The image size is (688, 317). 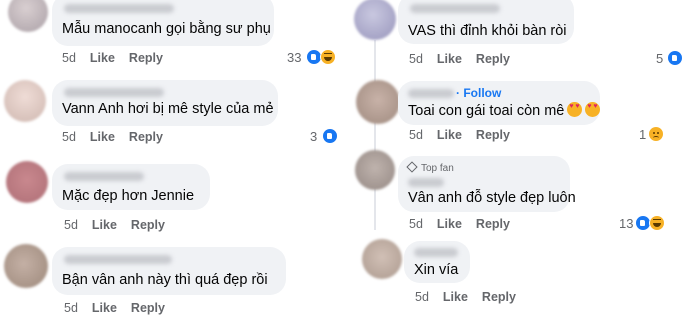 What do you see at coordinates (169, 271) in the screenshot?
I see `comment-bubble: Bận vân anh này thì quá đẹp rồi` at bounding box center [169, 271].